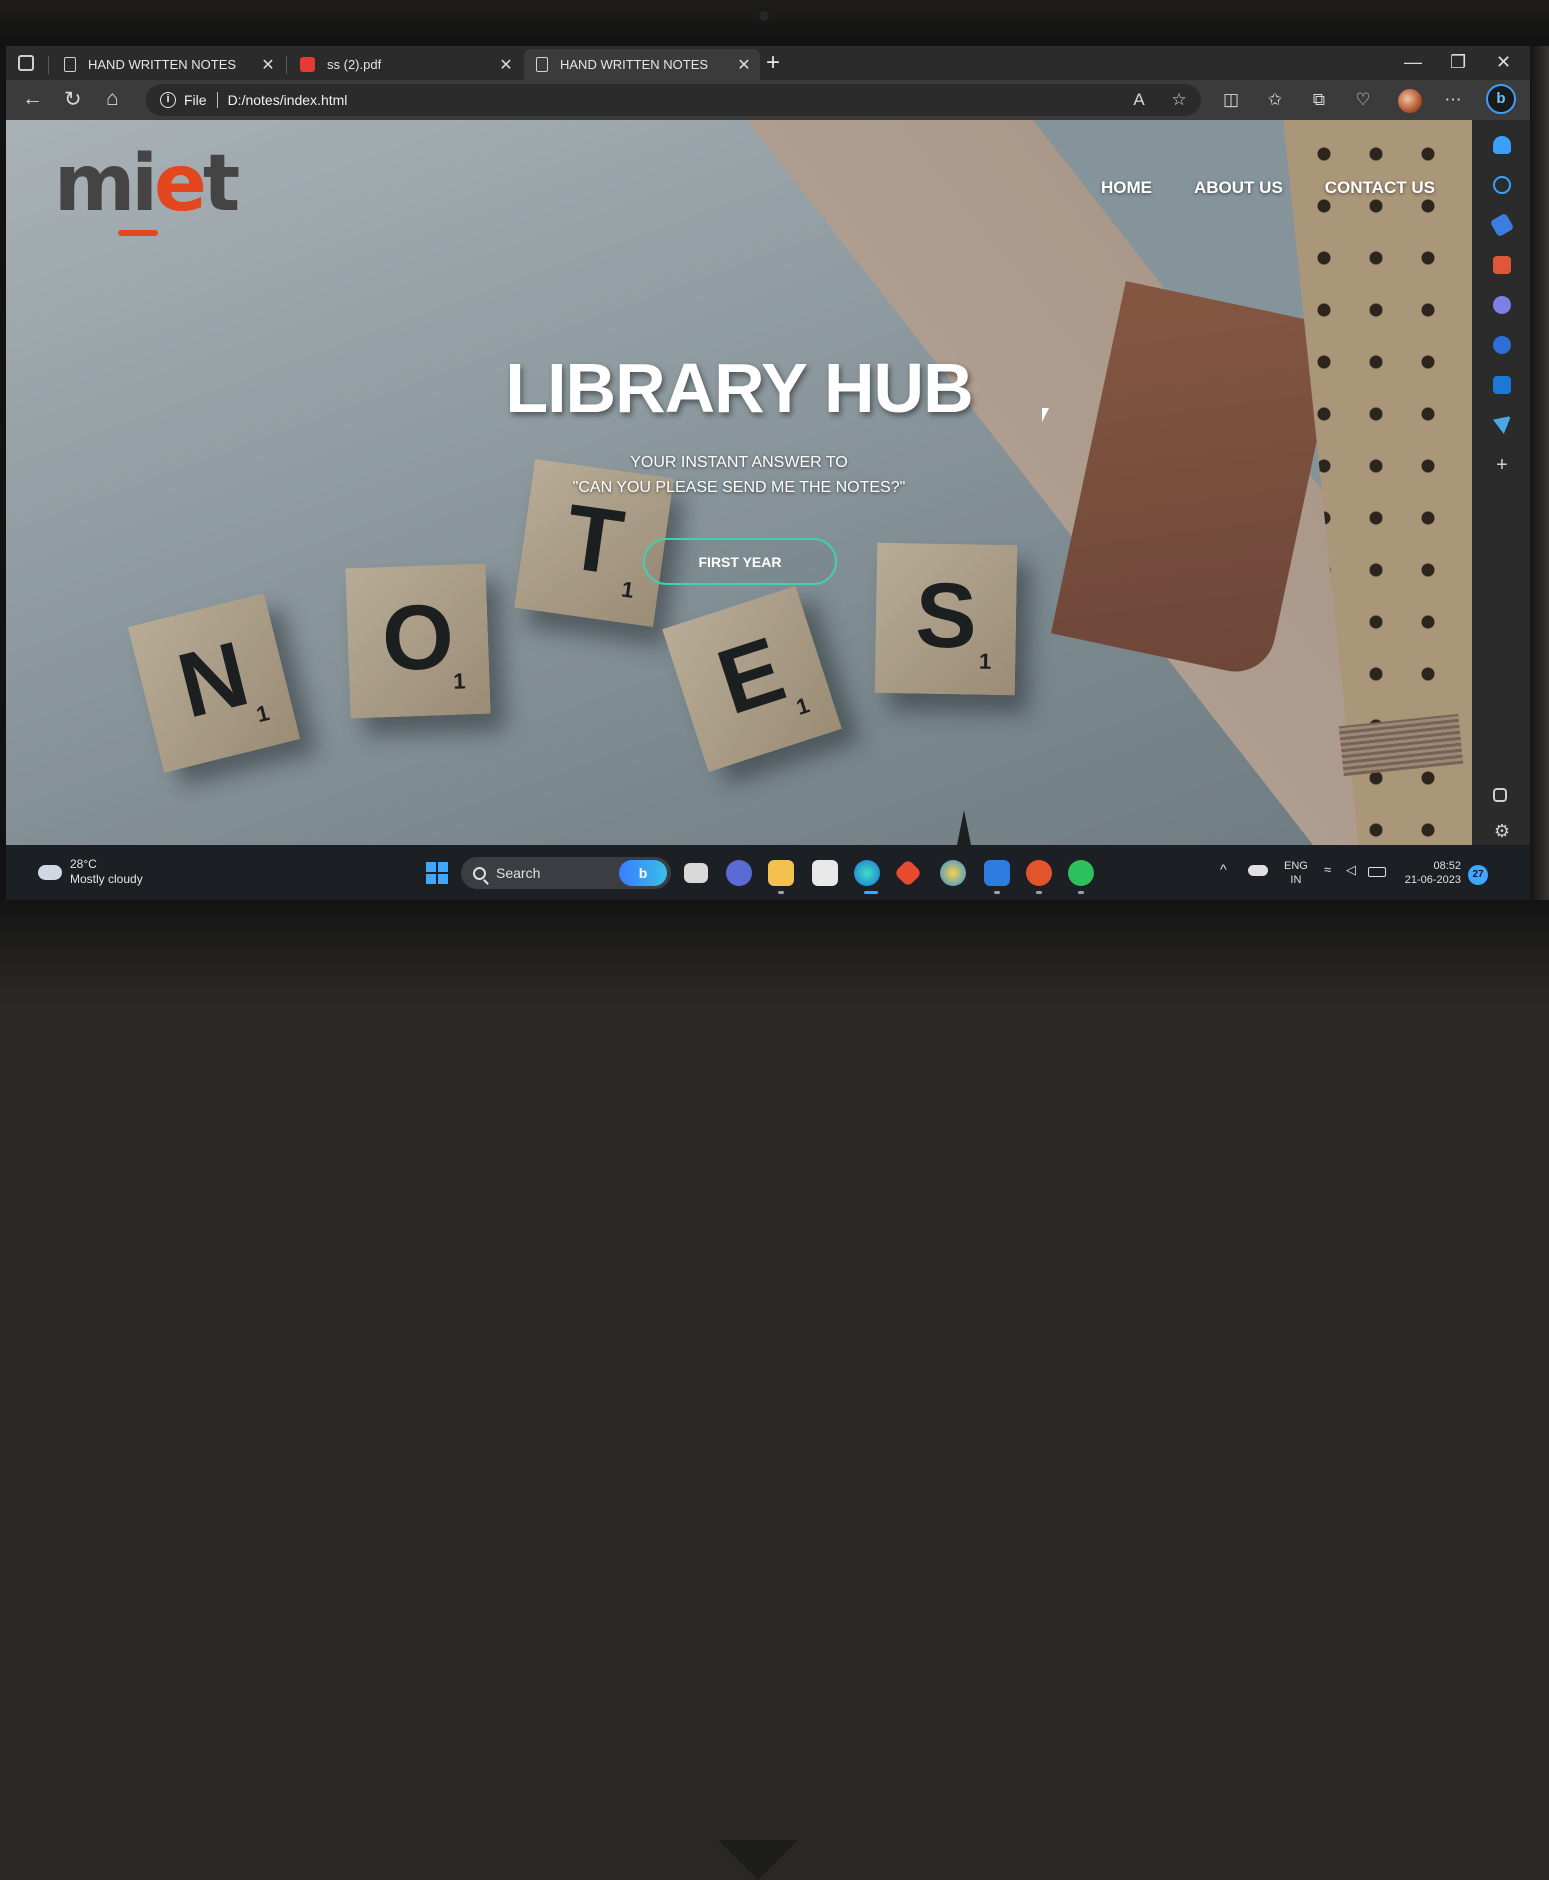 The height and width of the screenshot is (1880, 1549). I want to click on address-separator, so click(217, 100).